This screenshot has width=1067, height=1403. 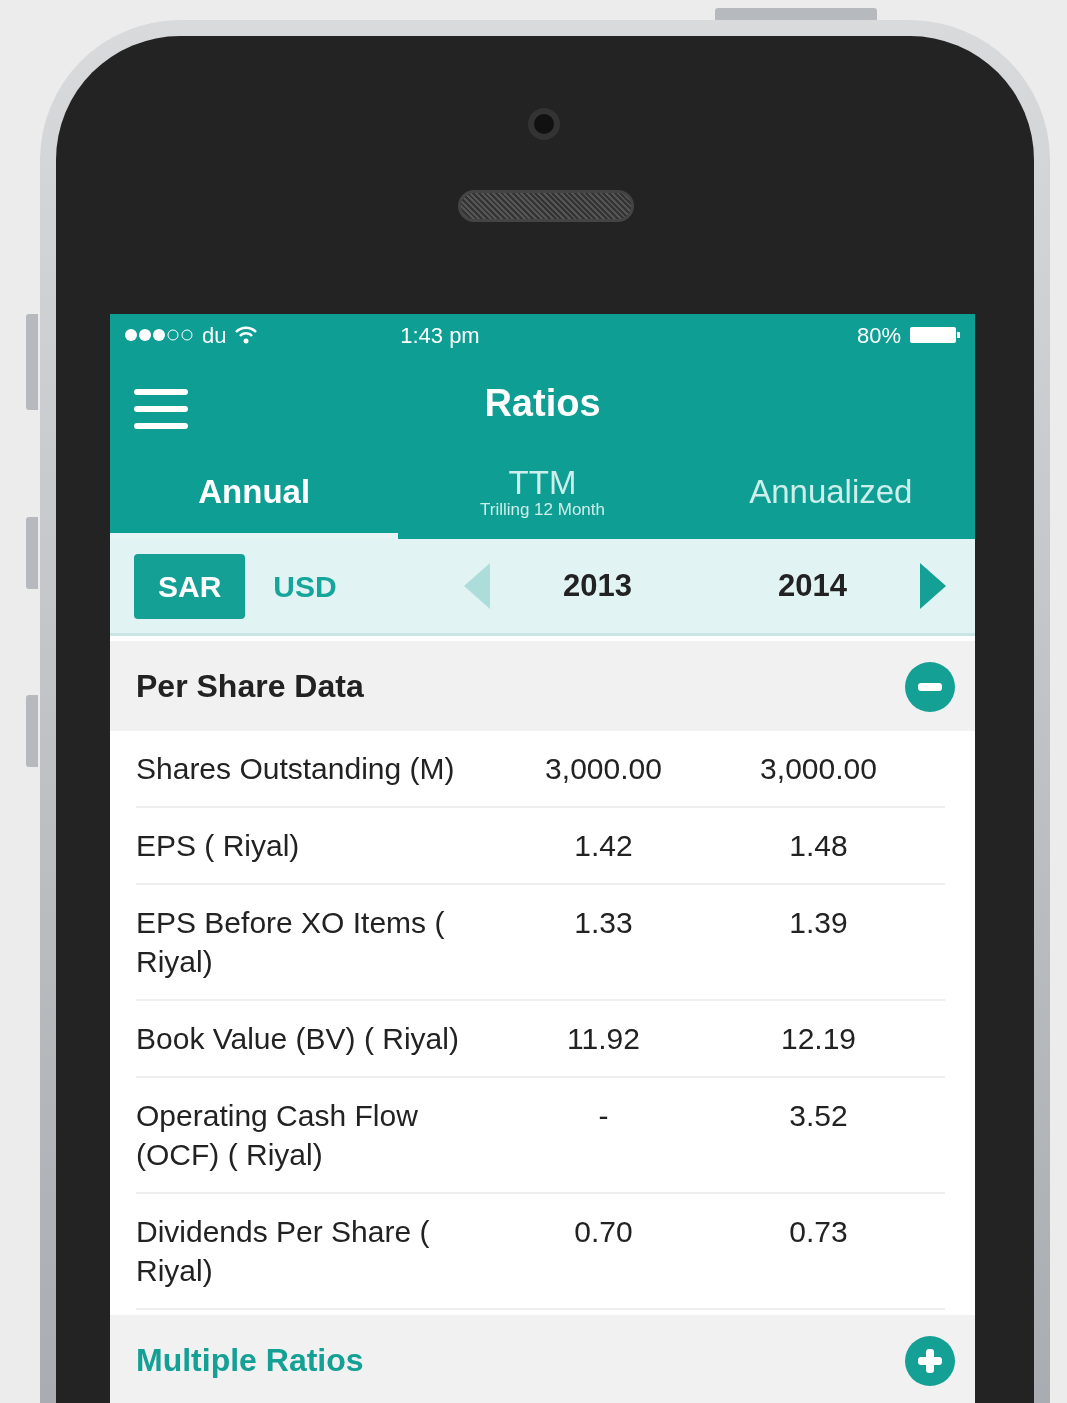 What do you see at coordinates (818, 1039) in the screenshot?
I see `row-value: 12.19` at bounding box center [818, 1039].